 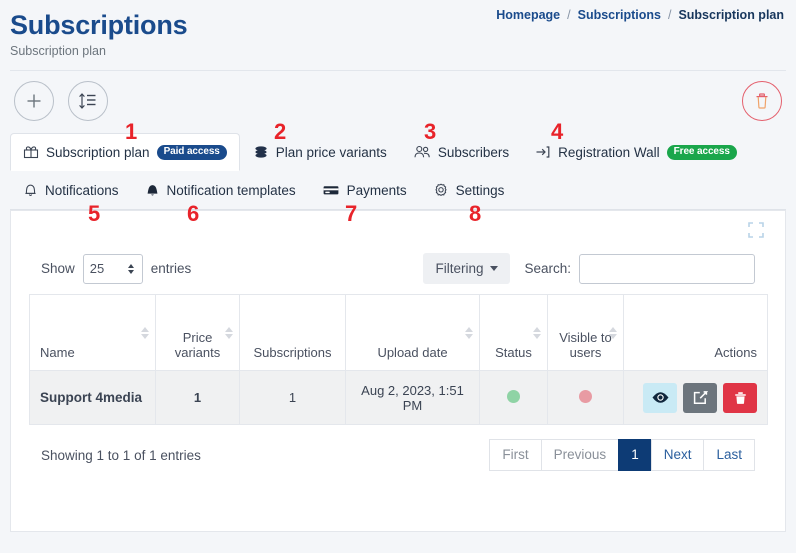 I want to click on tab-notifications: Notifications, so click(x=71, y=190).